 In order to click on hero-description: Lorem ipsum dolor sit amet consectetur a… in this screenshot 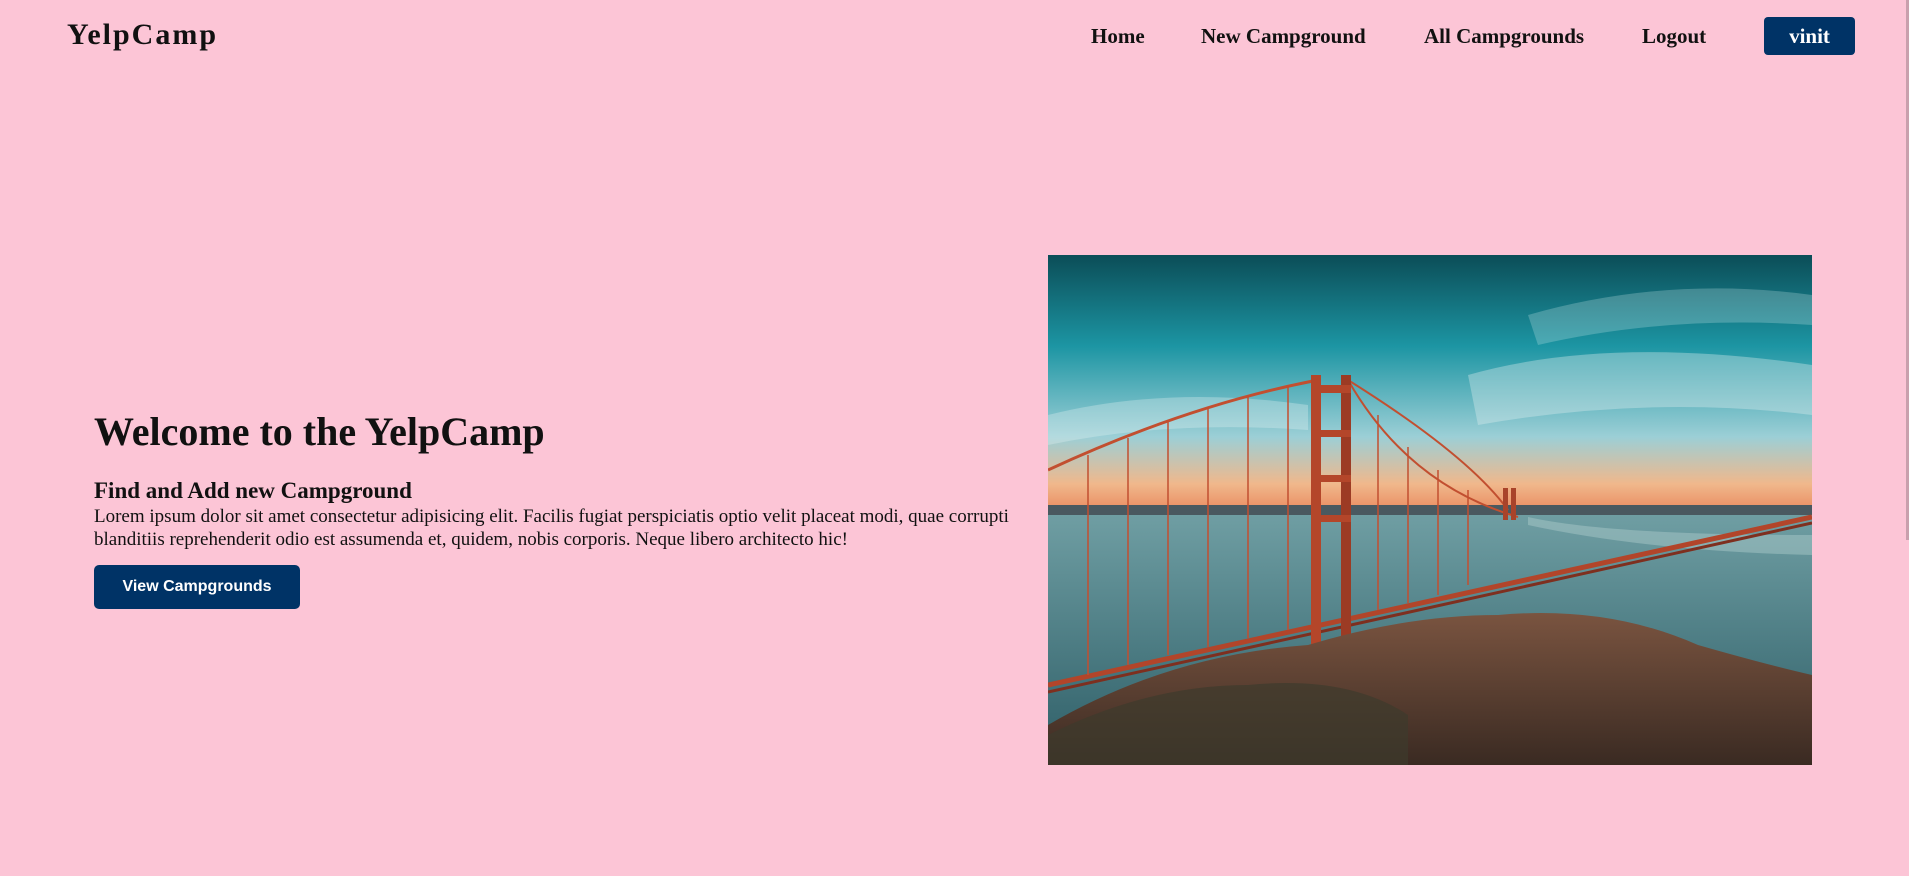, I will do `click(551, 528)`.